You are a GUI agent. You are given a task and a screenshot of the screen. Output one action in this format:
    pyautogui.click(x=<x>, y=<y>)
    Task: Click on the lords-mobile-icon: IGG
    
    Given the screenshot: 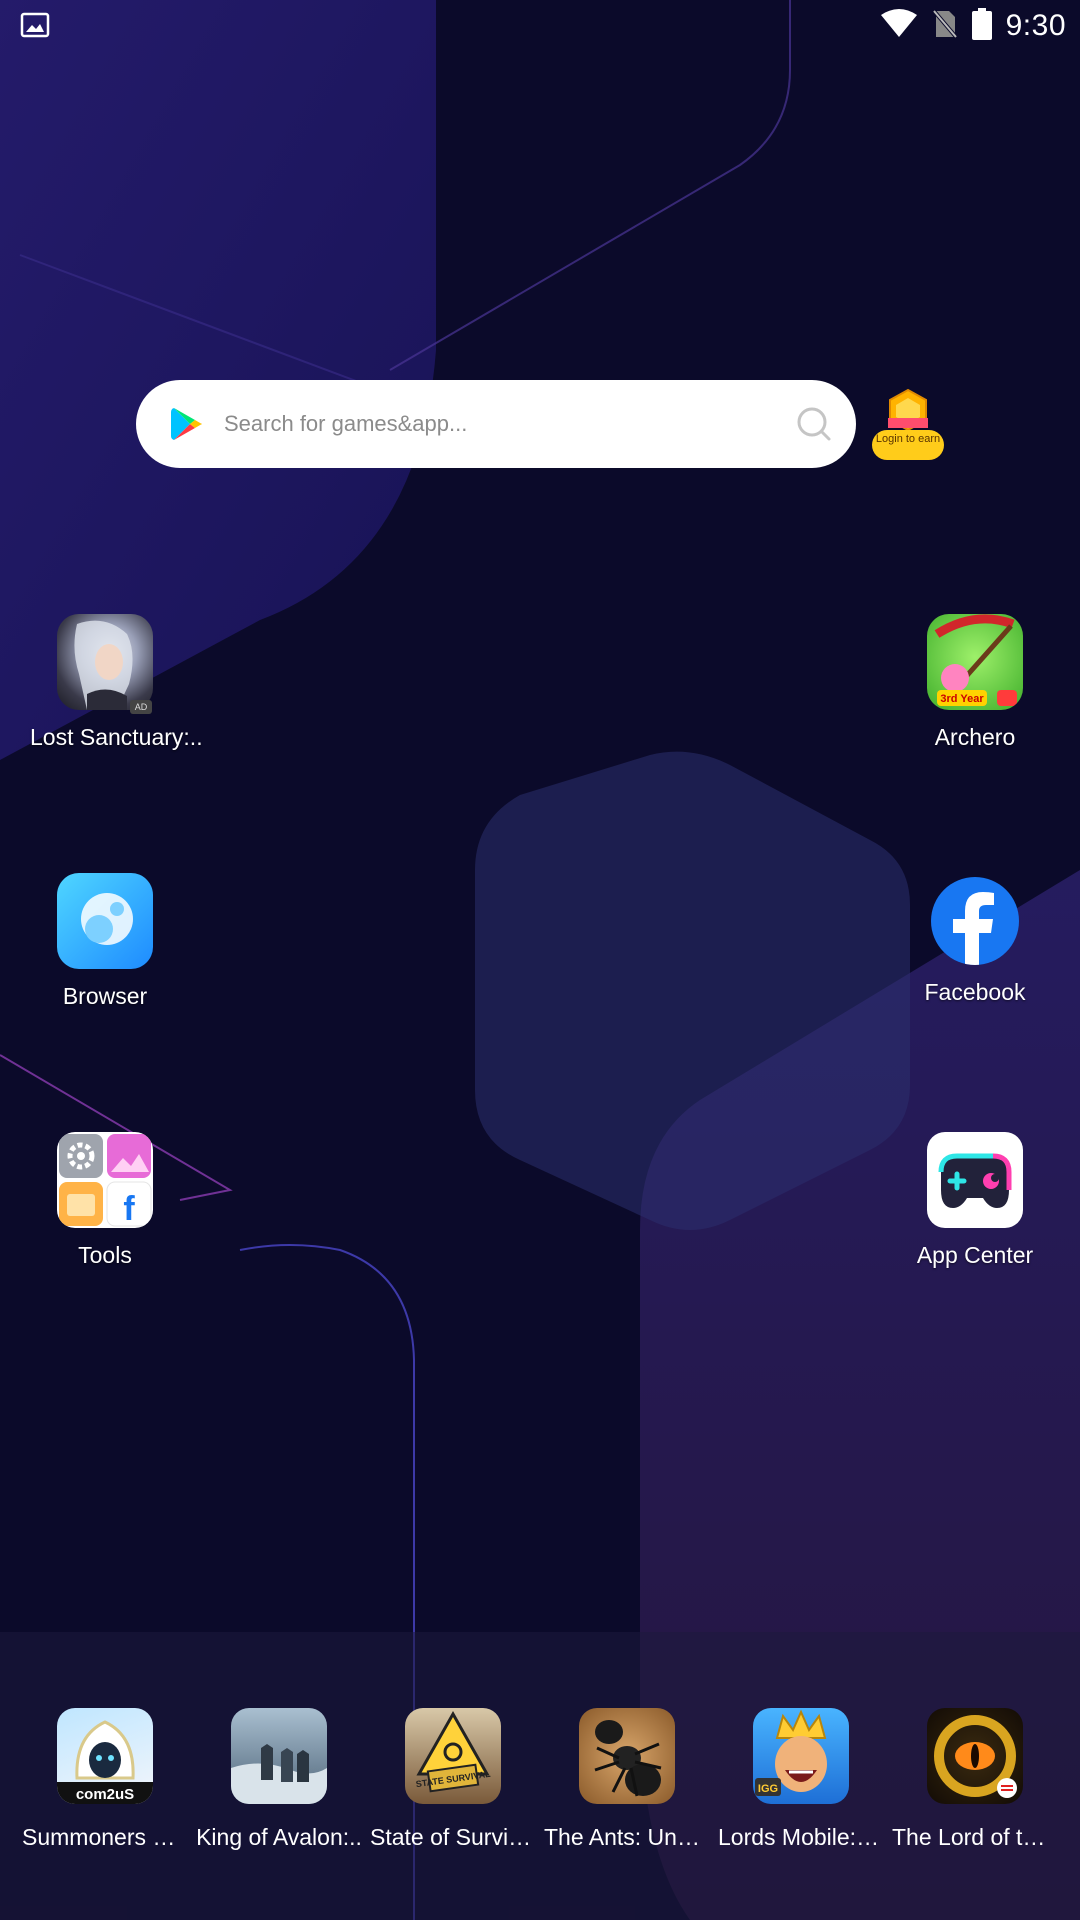 What is the action you would take?
    pyautogui.click(x=801, y=1756)
    